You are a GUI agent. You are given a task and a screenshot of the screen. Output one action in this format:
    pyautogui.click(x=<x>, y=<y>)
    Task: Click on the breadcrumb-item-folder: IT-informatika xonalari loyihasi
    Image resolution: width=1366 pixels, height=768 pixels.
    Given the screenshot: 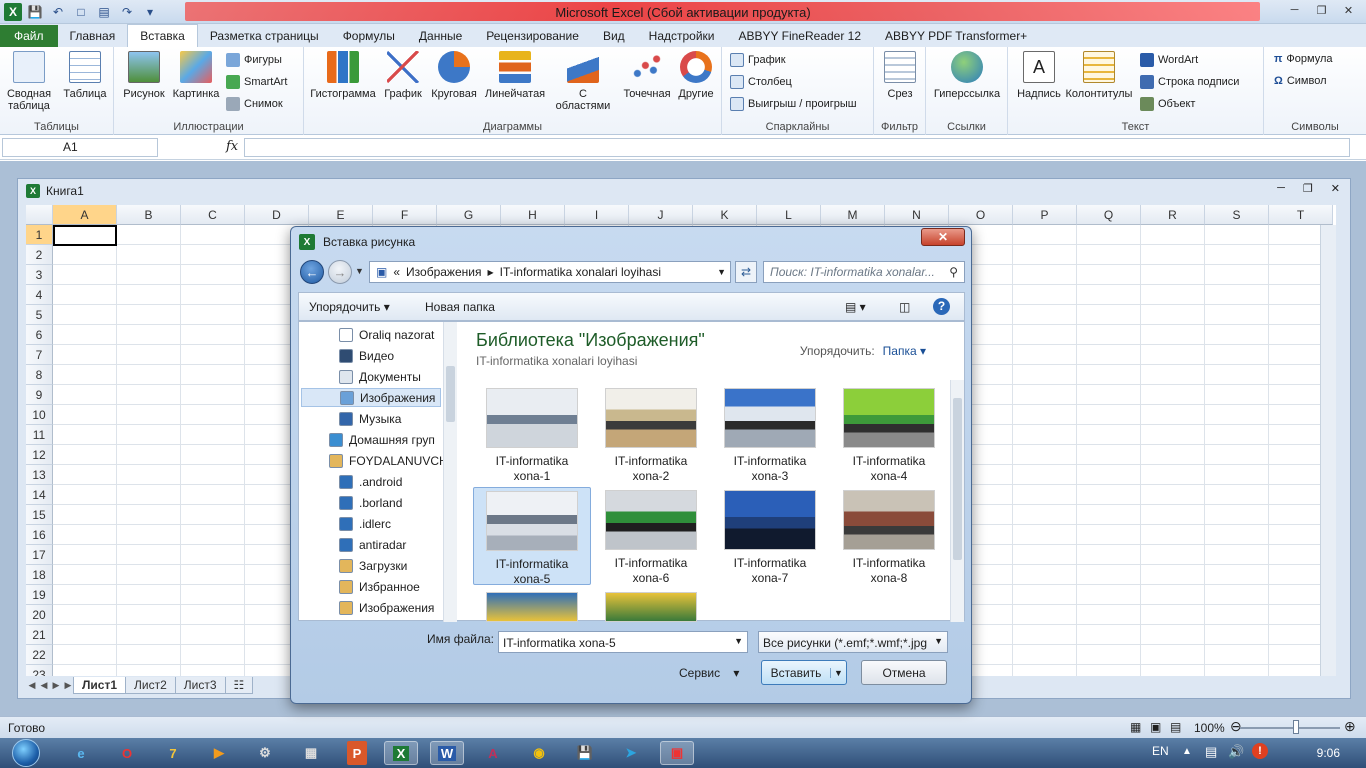 What is the action you would take?
    pyautogui.click(x=580, y=272)
    